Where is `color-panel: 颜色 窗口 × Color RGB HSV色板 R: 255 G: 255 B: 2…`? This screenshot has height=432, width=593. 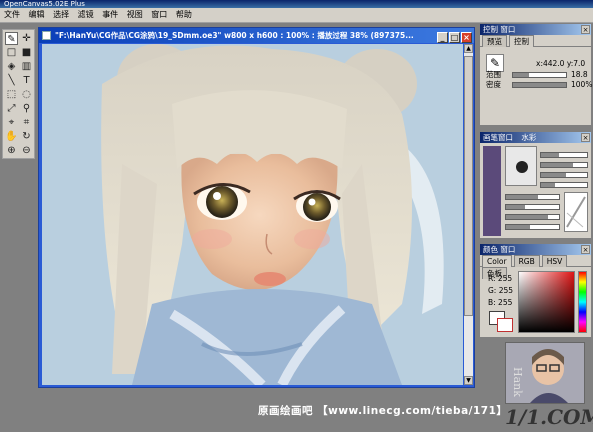
color-panel: 颜色 窗口 × Color RGB HSV色板 R: 255 G: 255 B: 2… is located at coordinates (535, 290).